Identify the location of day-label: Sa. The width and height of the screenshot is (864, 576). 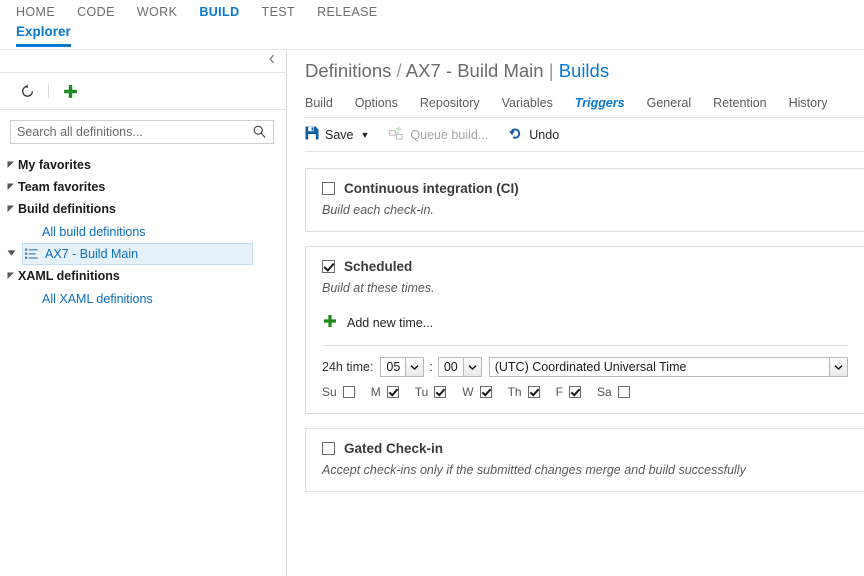
(604, 392).